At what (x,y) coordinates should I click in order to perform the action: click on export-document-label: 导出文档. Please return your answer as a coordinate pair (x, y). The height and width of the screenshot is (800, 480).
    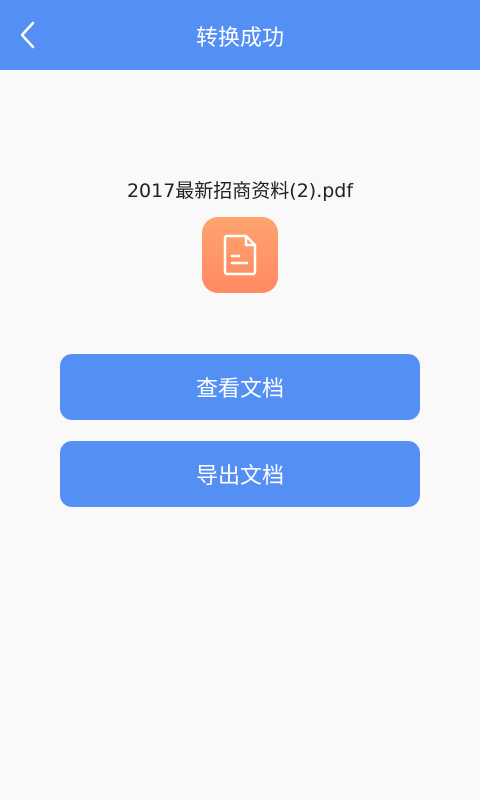
    Looking at the image, I should click on (239, 476).